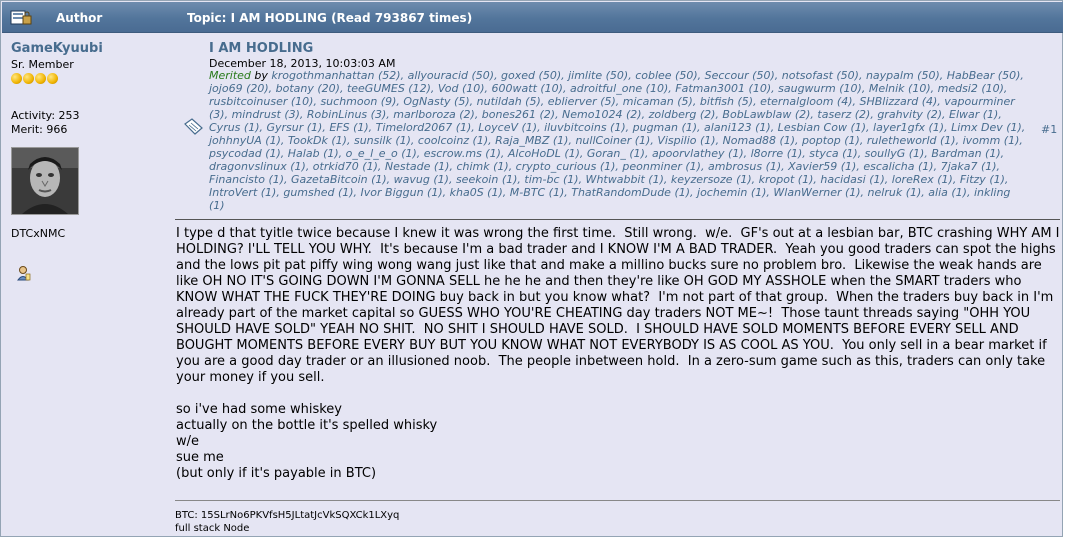 The image size is (1065, 537). Describe the element at coordinates (42, 64) in the screenshot. I see `poster-rank: Sr. Member` at that location.